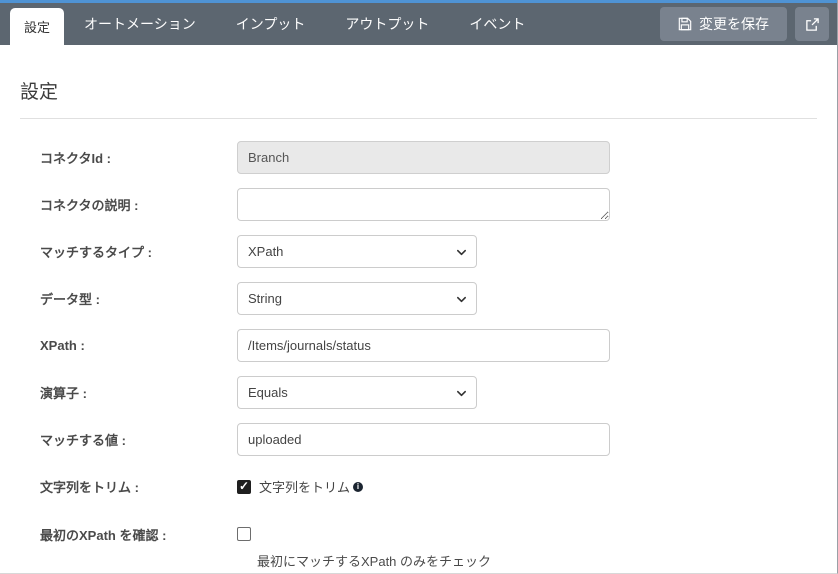 This screenshot has height=574, width=838. What do you see at coordinates (75, 158) in the screenshot?
I see `connector-id-label: コネクタId :` at bounding box center [75, 158].